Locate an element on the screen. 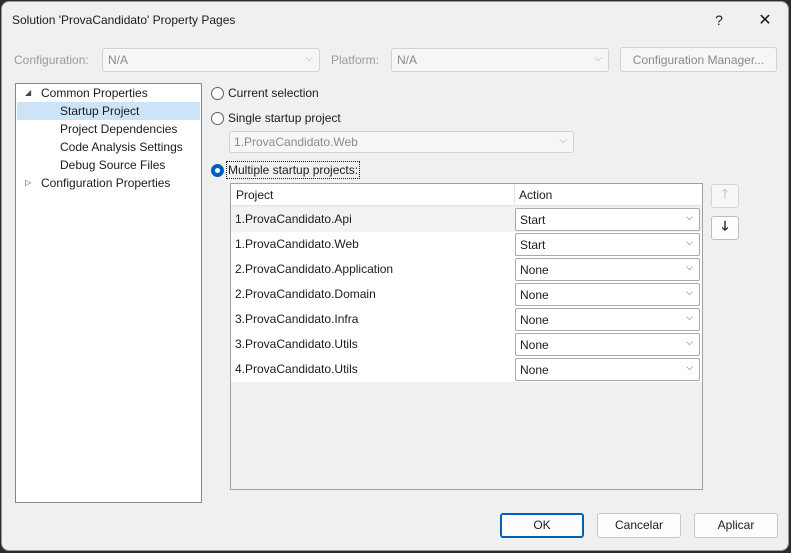 This screenshot has height=553, width=791. tree-item-common-properties: Common Properties is located at coordinates (94, 93).